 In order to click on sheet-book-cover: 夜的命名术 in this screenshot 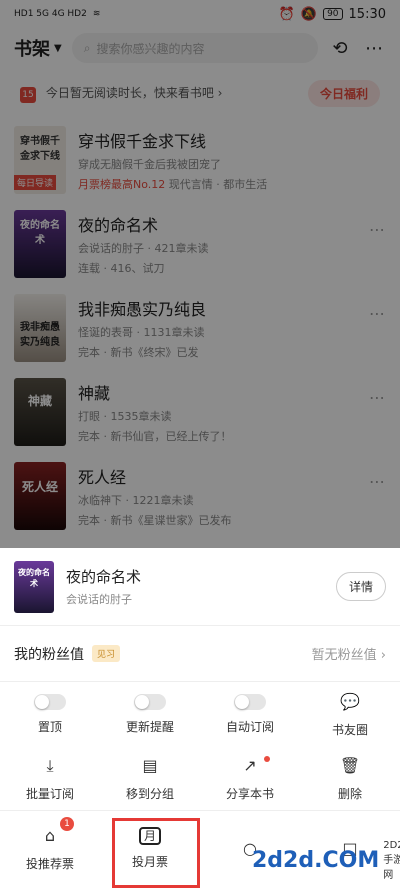, I will do `click(34, 586)`.